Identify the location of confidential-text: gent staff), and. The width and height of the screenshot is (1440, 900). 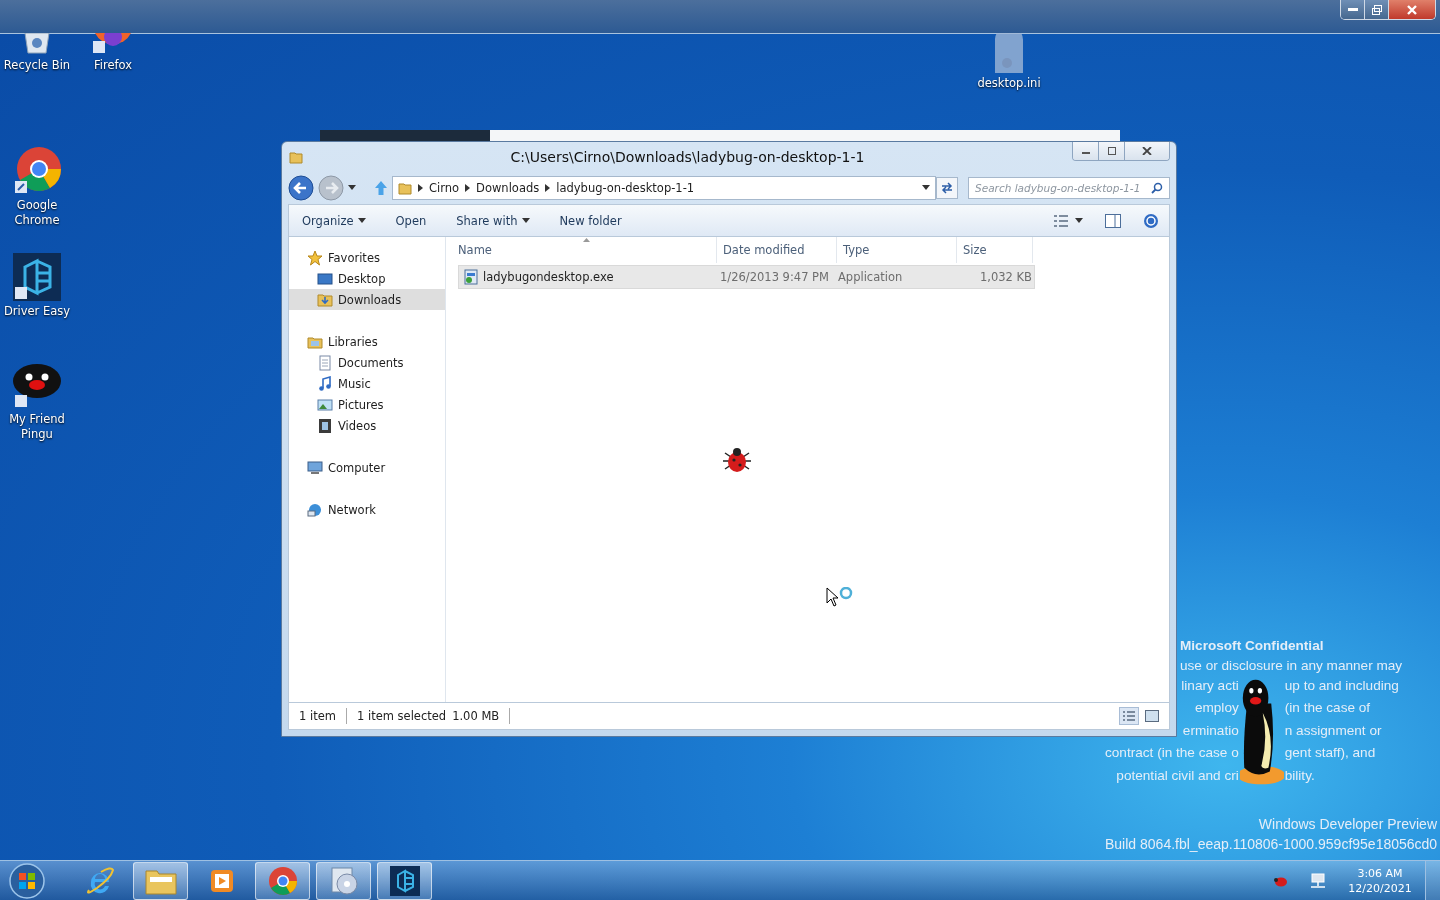
(1330, 753).